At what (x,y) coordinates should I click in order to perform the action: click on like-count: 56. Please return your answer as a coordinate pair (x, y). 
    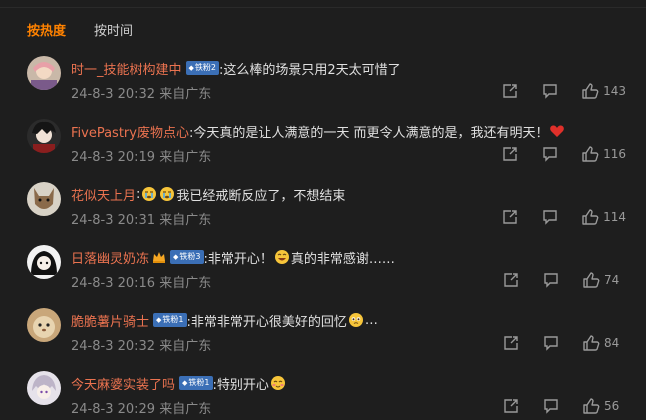
    Looking at the image, I should click on (612, 406).